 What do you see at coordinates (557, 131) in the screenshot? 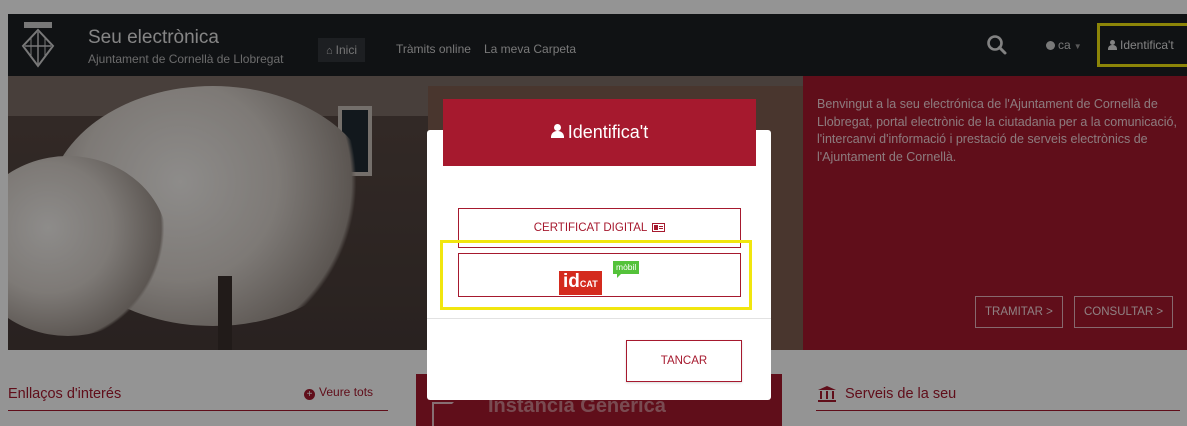
I see `user-icon` at bounding box center [557, 131].